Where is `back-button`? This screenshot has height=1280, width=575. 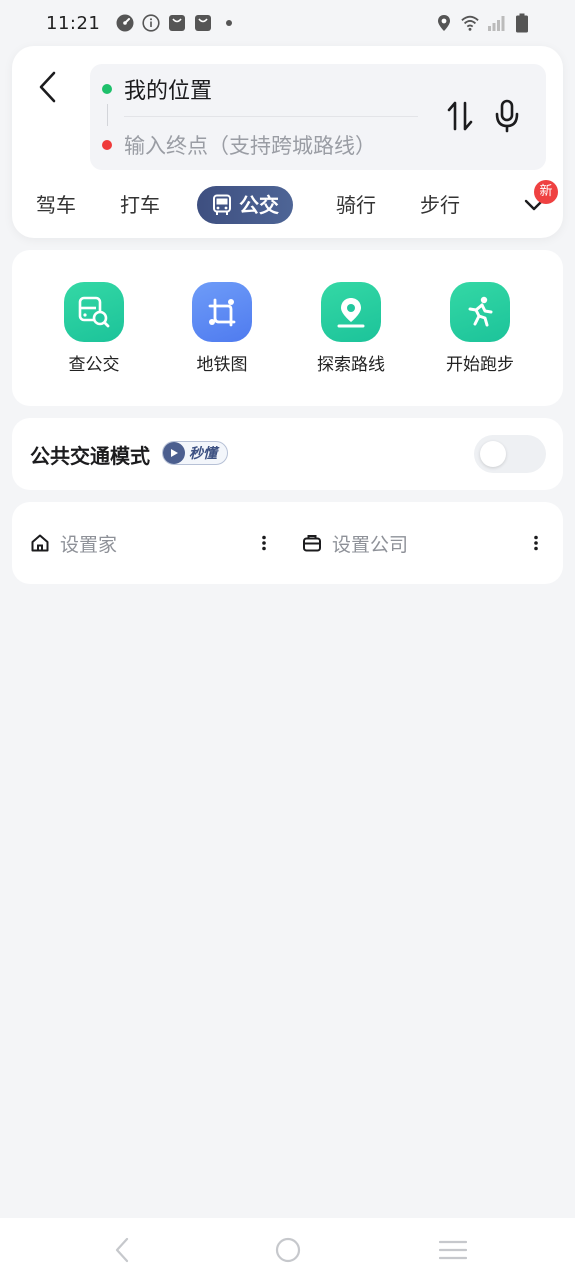 back-button is located at coordinates (47, 87).